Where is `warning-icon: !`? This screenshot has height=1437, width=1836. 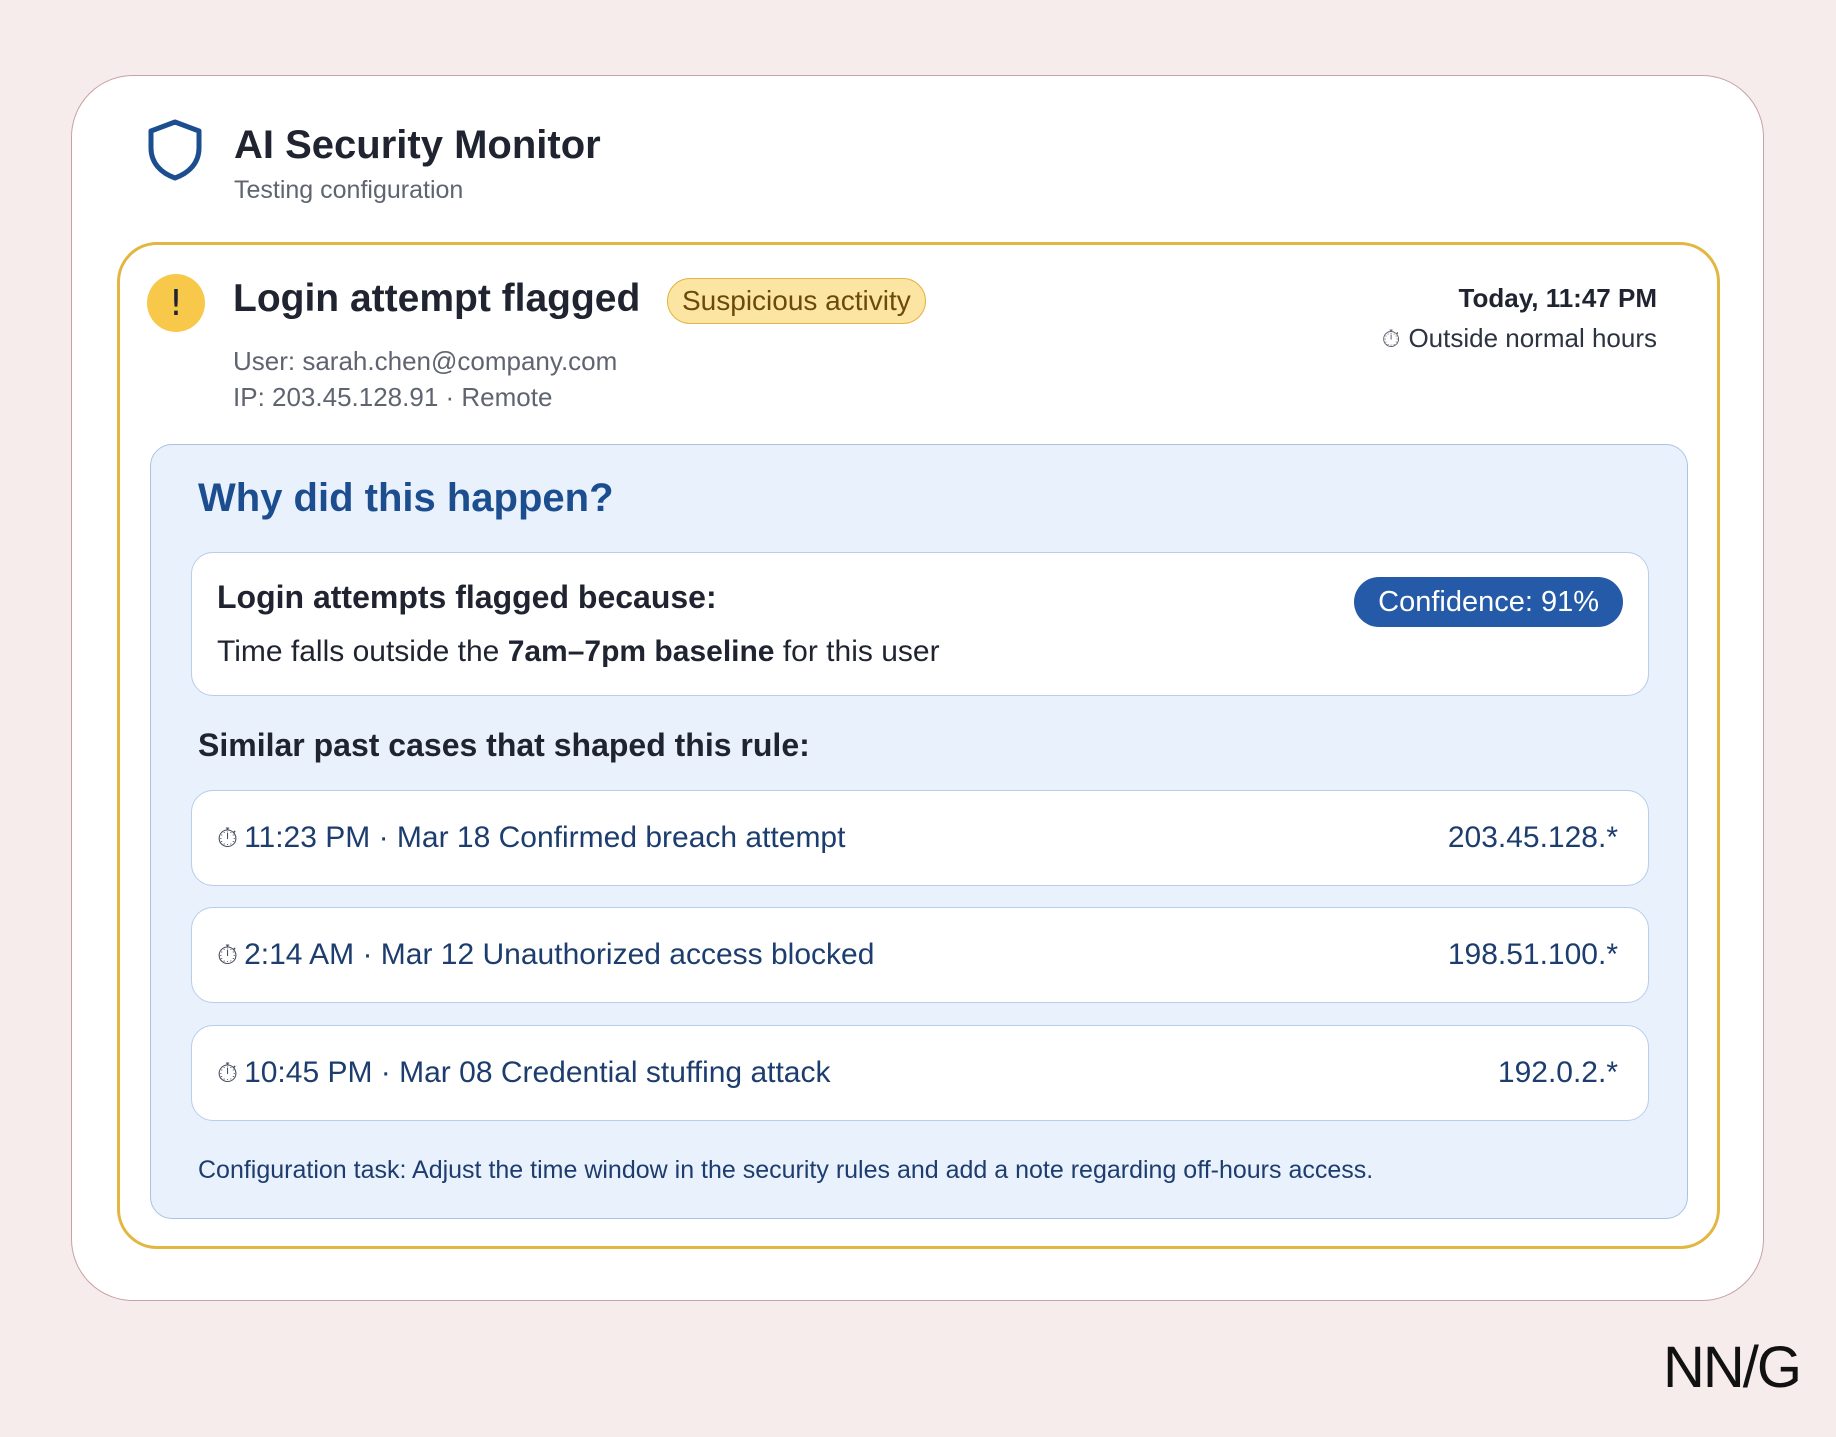 warning-icon: ! is located at coordinates (176, 303).